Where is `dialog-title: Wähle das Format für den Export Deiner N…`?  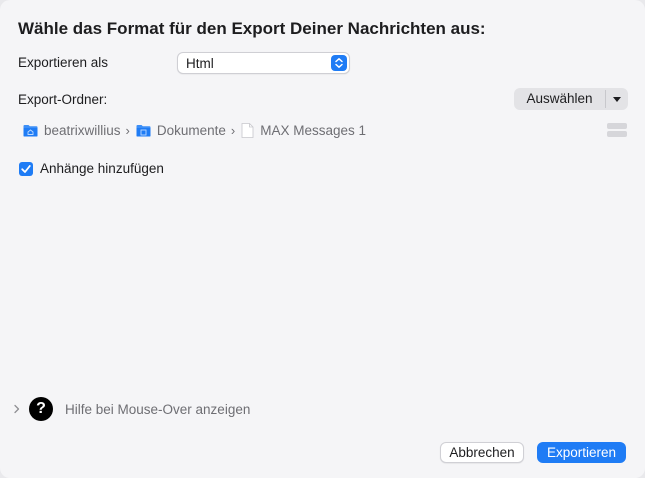 dialog-title: Wähle das Format für den Export Deiner N… is located at coordinates (252, 28).